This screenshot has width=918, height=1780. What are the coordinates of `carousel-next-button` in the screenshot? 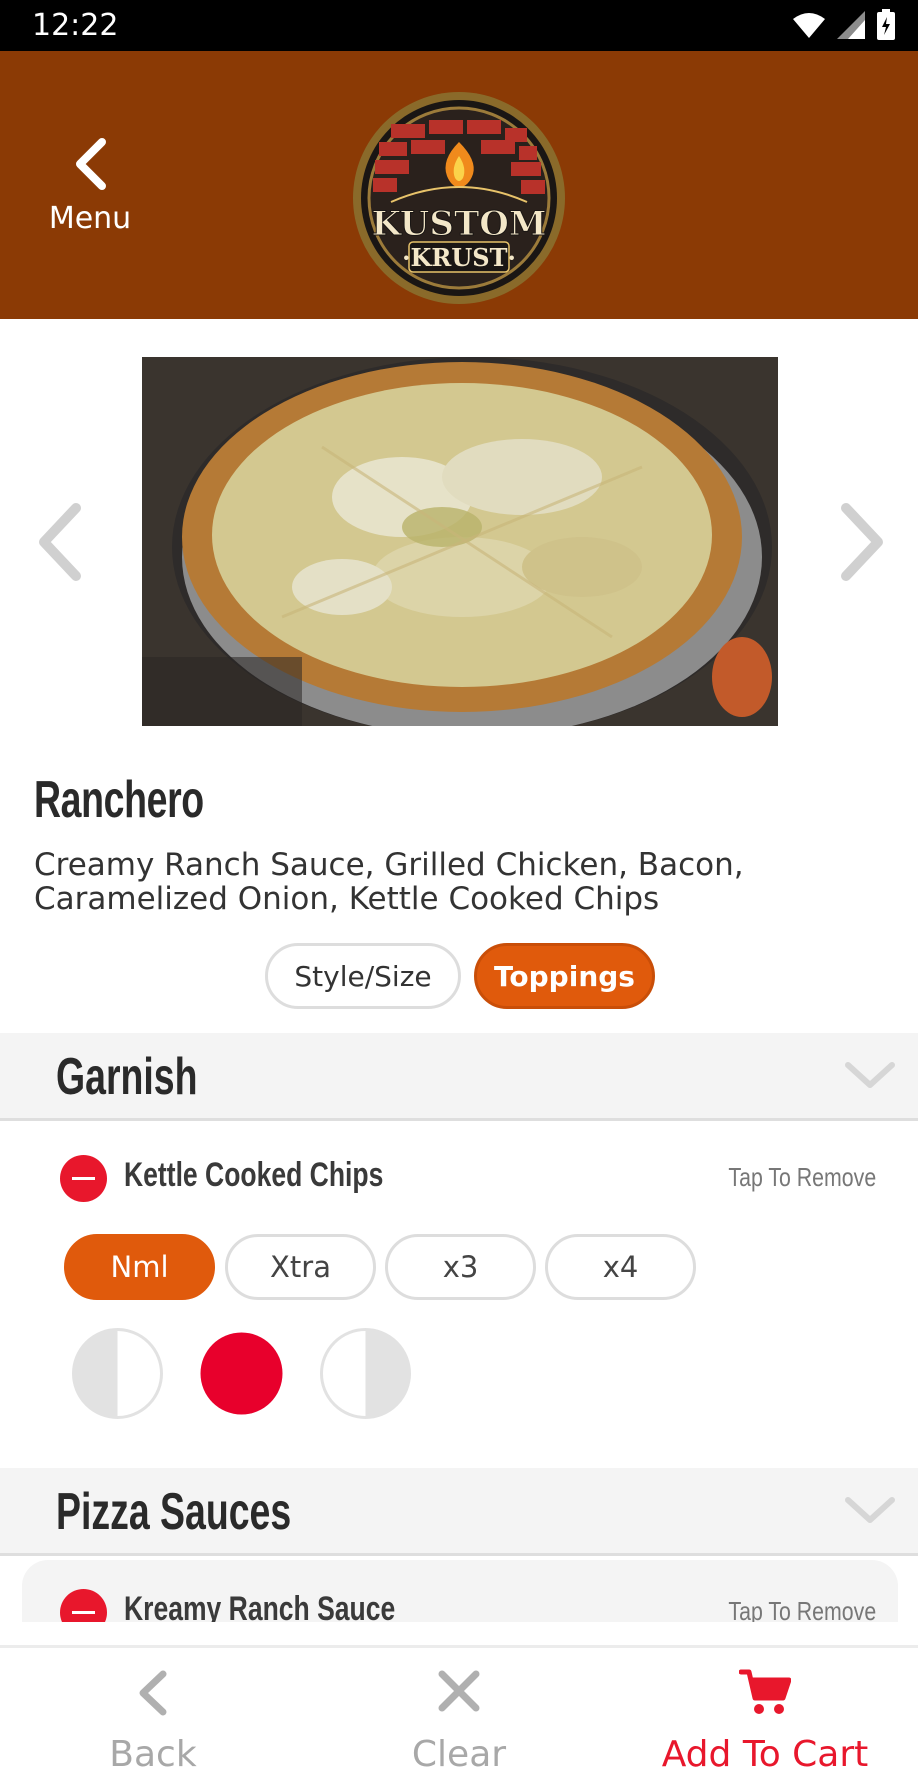 It's located at (860, 542).